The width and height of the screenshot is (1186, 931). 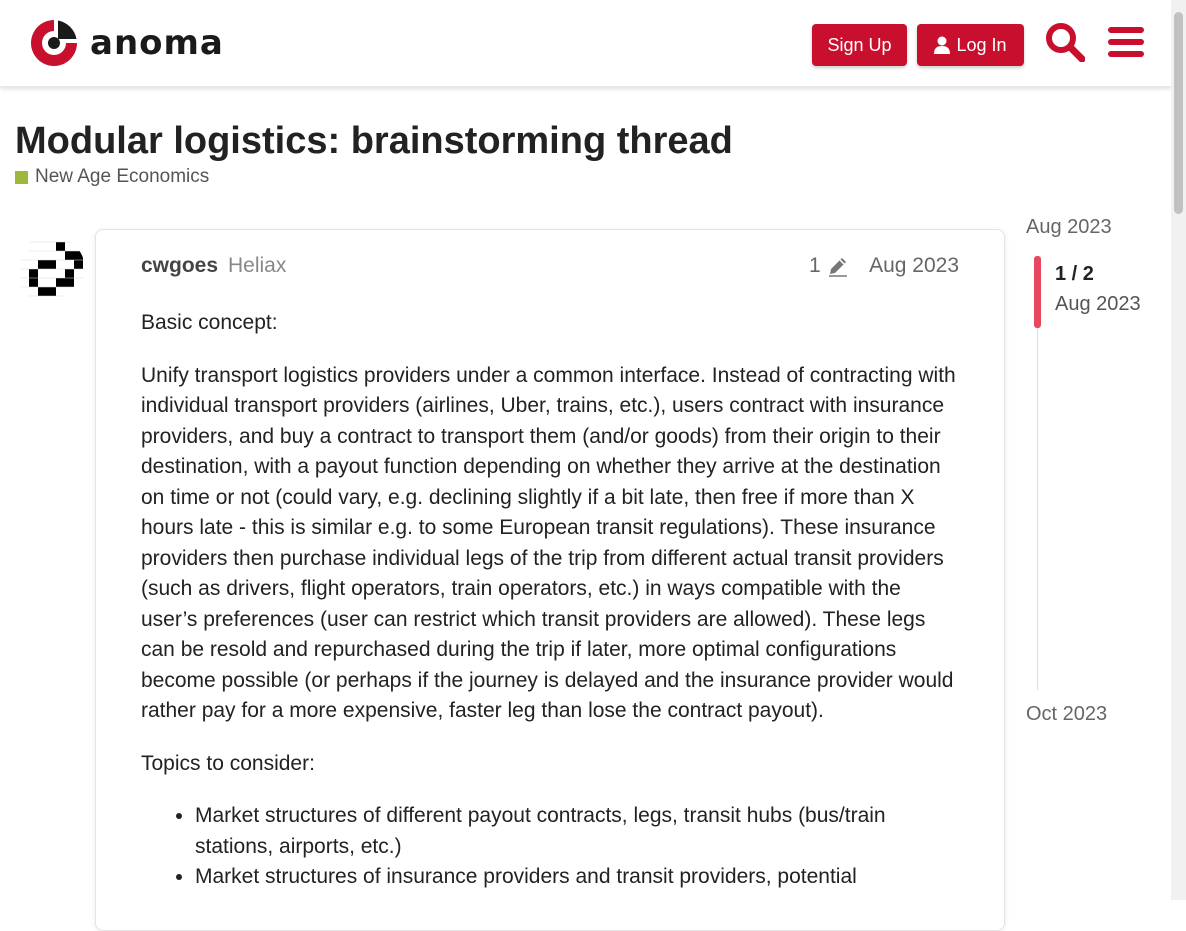 I want to click on avatar, so click(x=50, y=269).